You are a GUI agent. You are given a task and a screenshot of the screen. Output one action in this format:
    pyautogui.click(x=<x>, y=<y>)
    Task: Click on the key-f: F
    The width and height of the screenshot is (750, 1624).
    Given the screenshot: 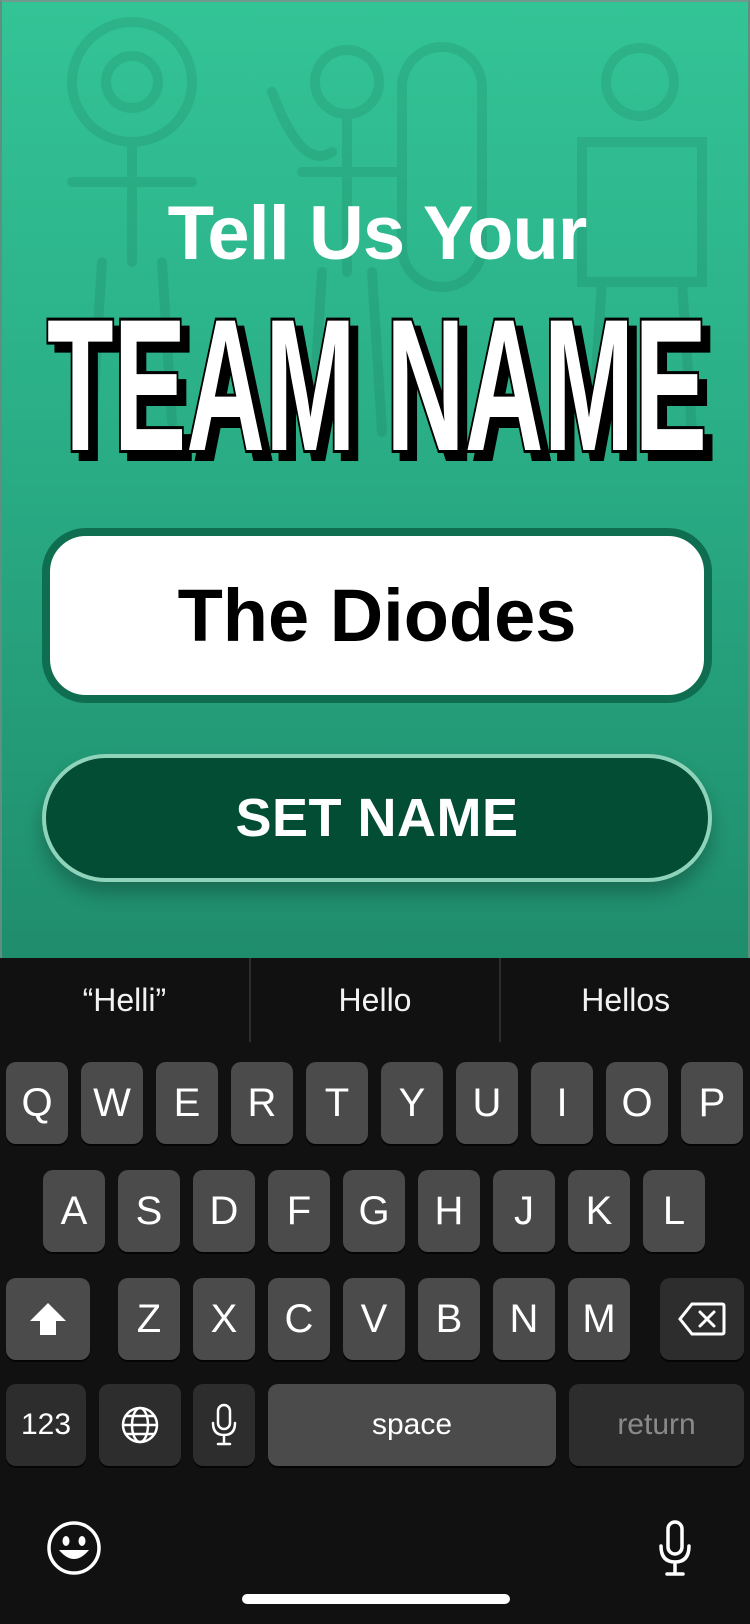 What is the action you would take?
    pyautogui.click(x=299, y=1211)
    